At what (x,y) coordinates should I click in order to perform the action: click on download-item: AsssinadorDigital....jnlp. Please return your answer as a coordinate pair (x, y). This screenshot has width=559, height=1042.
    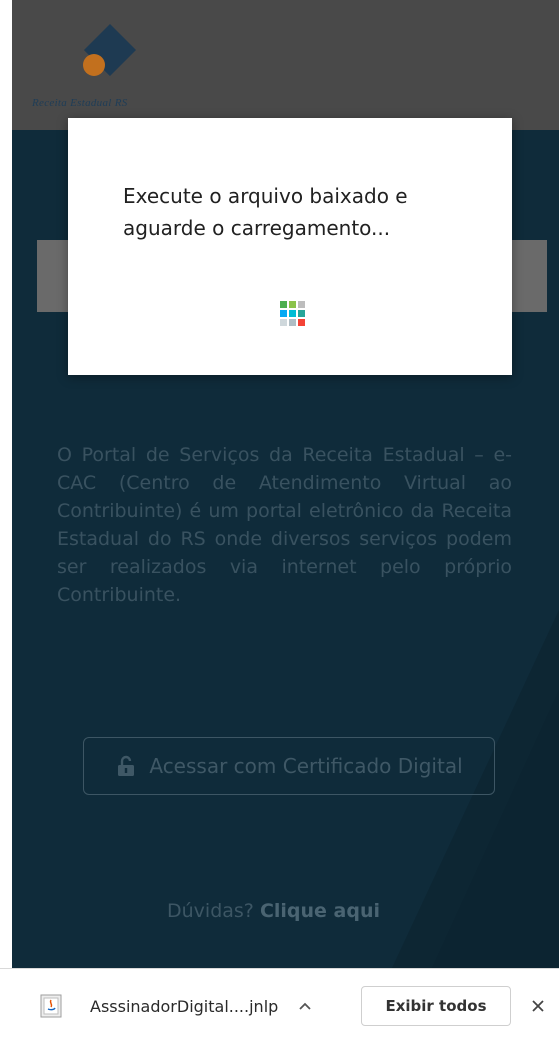
    Looking at the image, I should click on (177, 1006).